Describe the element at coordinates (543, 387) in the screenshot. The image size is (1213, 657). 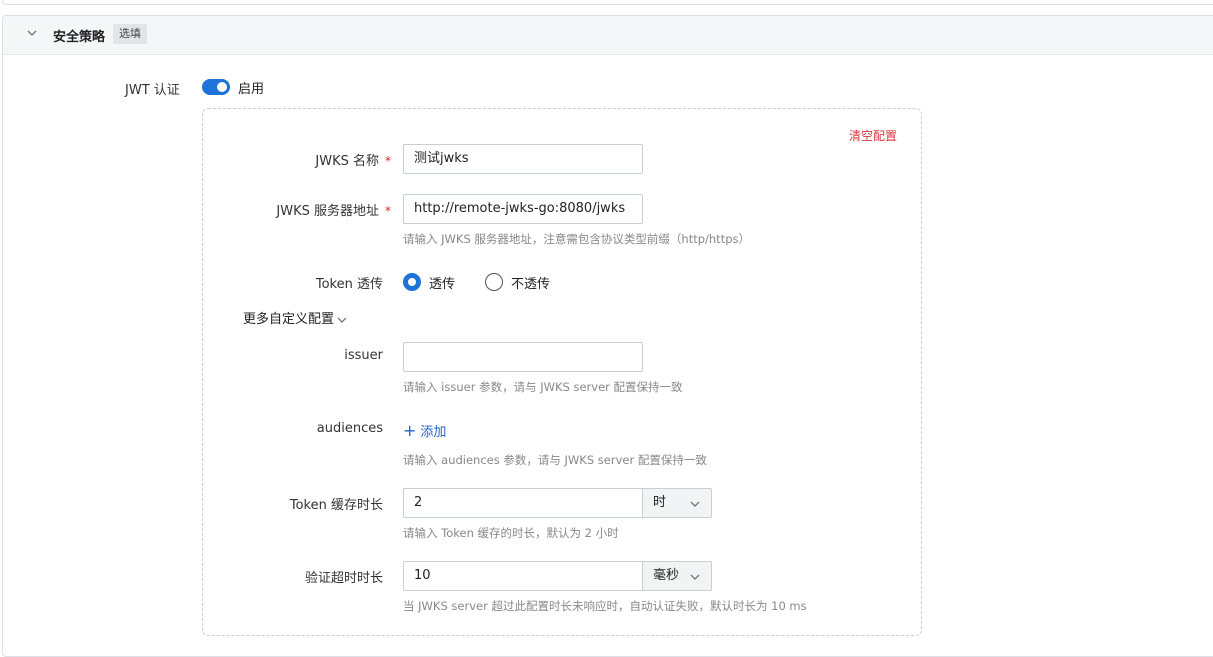
I see `issuer-hint: 请输入 issuer 参数，请与 JWKS server 配置保持一致` at that location.